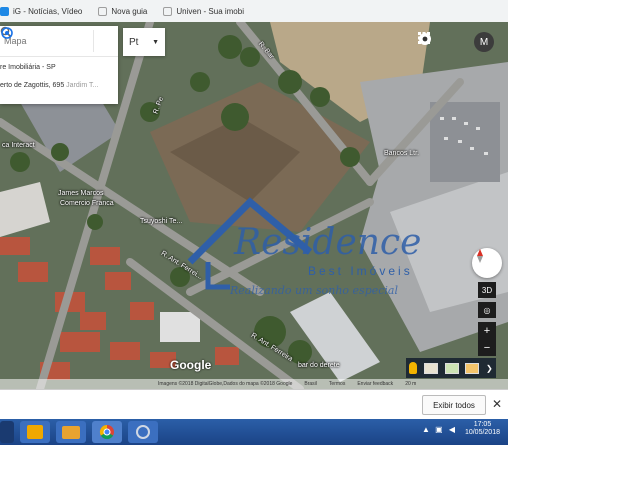 This screenshot has width=640, height=480. I want to click on watermark-slogan: Realizando um sonho especial, so click(314, 290).